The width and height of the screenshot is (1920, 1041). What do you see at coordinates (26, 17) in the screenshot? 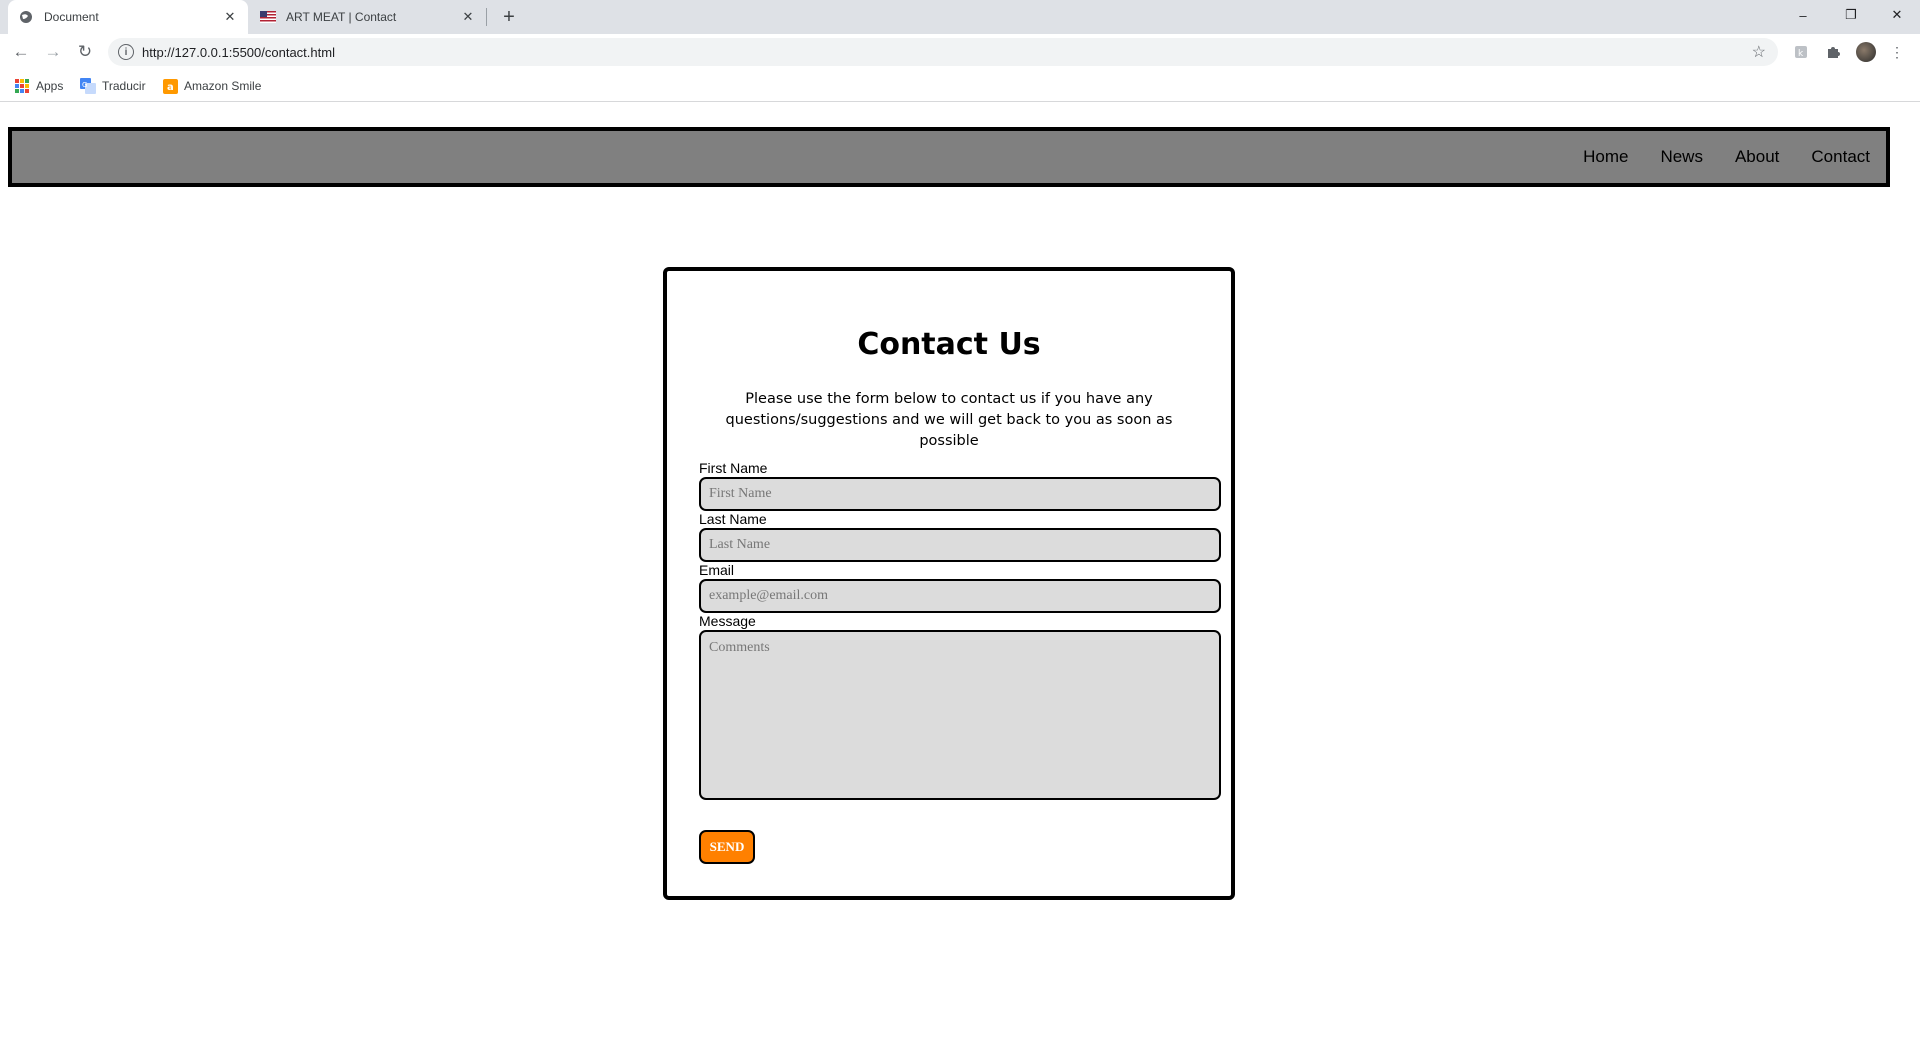
I see `globe-icon` at bounding box center [26, 17].